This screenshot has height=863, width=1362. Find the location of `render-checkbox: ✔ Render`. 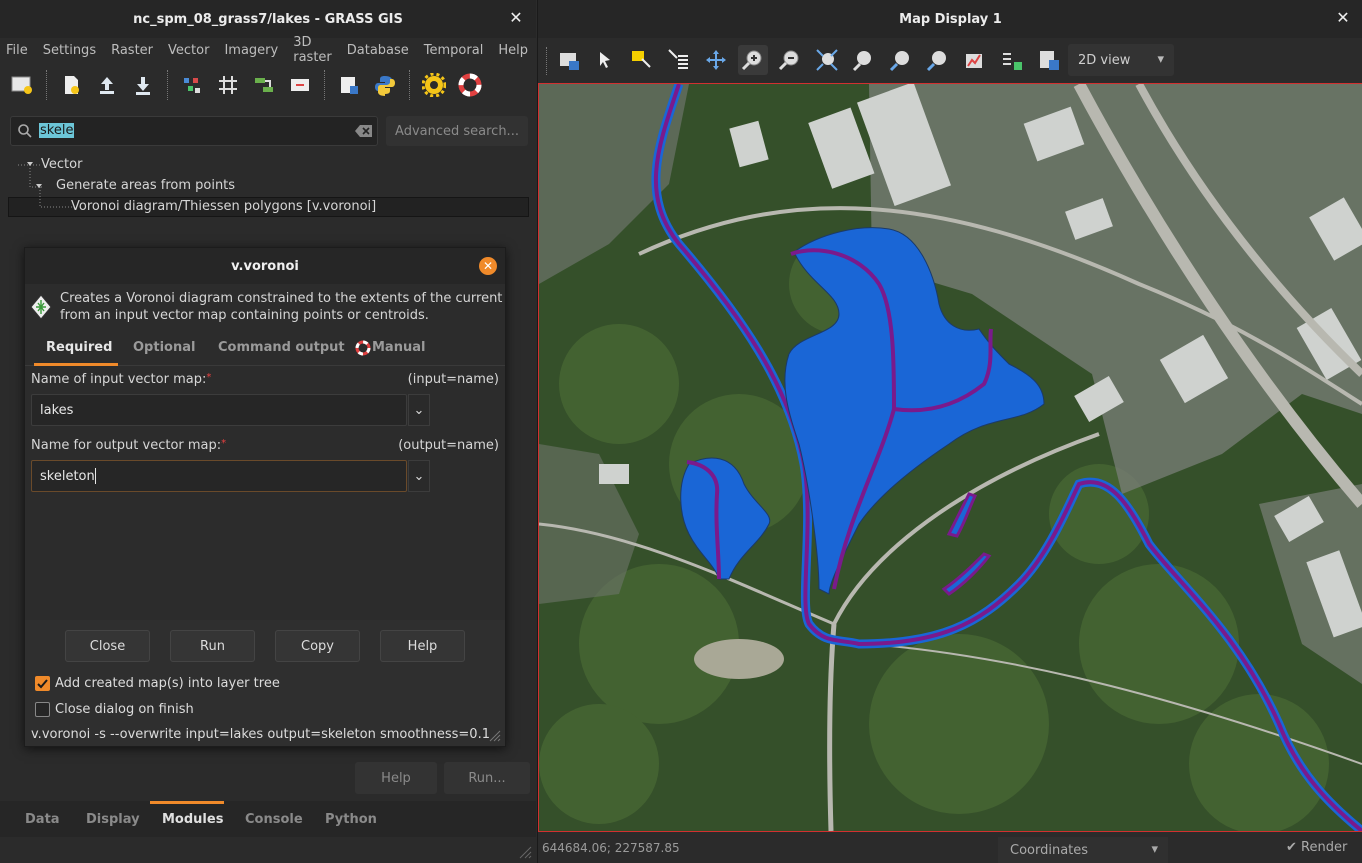

render-checkbox: ✔ Render is located at coordinates (1316, 847).